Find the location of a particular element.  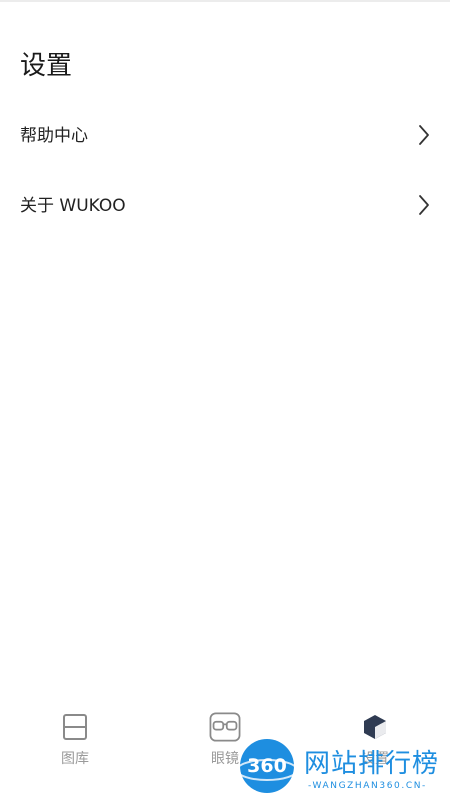

tab-gallery-label: 图库 is located at coordinates (75, 759).